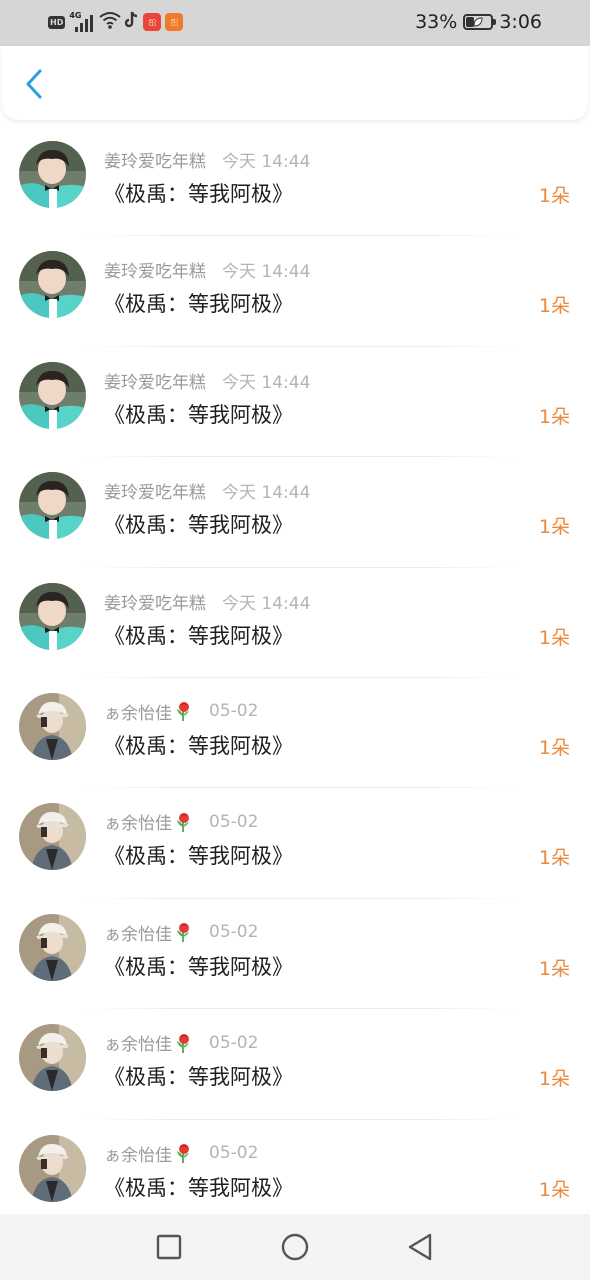 The width and height of the screenshot is (590, 1280). What do you see at coordinates (82, 21) in the screenshot?
I see `signal-icon: 4G` at bounding box center [82, 21].